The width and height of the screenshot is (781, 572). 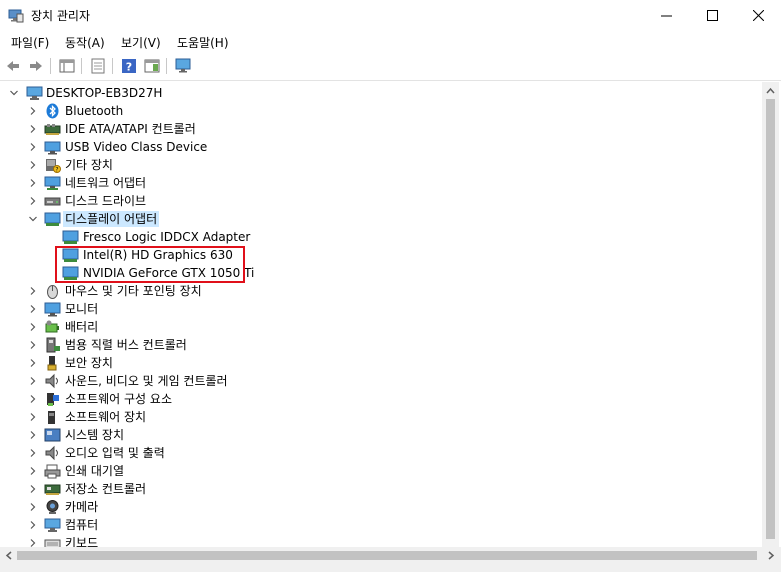 What do you see at coordinates (8, 555) in the screenshot?
I see `scroll-left-icon` at bounding box center [8, 555].